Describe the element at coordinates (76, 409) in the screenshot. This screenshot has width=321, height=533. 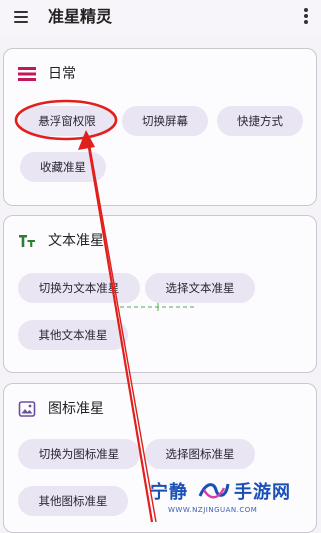
I see `card-icon-title: 图标准星` at that location.